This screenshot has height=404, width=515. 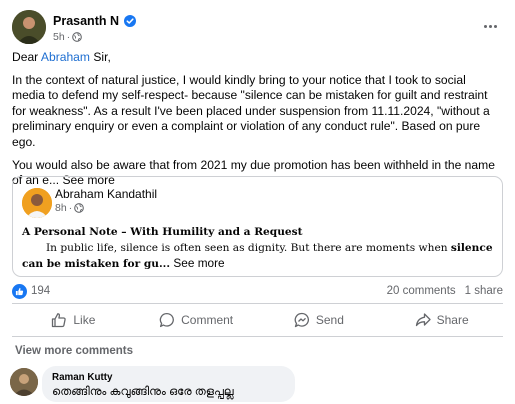 What do you see at coordinates (207, 320) in the screenshot?
I see `comment-label: Comment` at bounding box center [207, 320].